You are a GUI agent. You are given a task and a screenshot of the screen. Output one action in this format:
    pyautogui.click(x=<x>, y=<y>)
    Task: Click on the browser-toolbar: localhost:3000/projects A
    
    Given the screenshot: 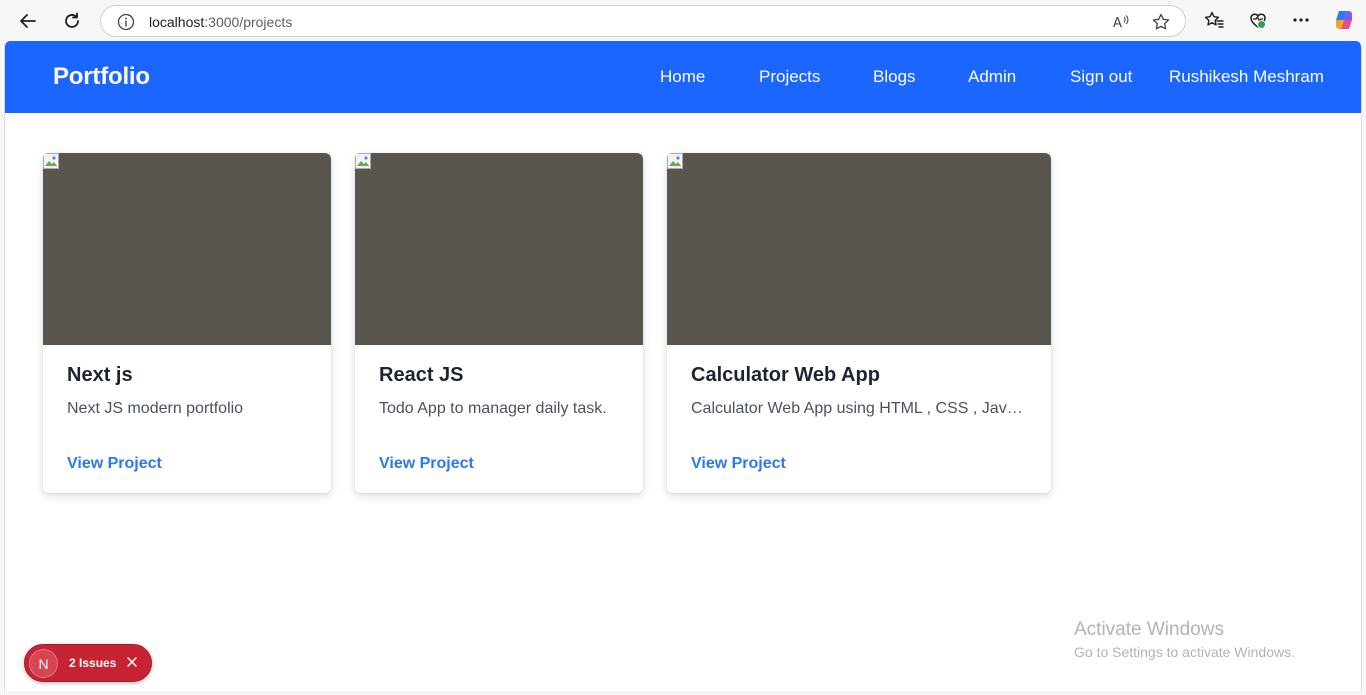 What is the action you would take?
    pyautogui.click(x=683, y=20)
    